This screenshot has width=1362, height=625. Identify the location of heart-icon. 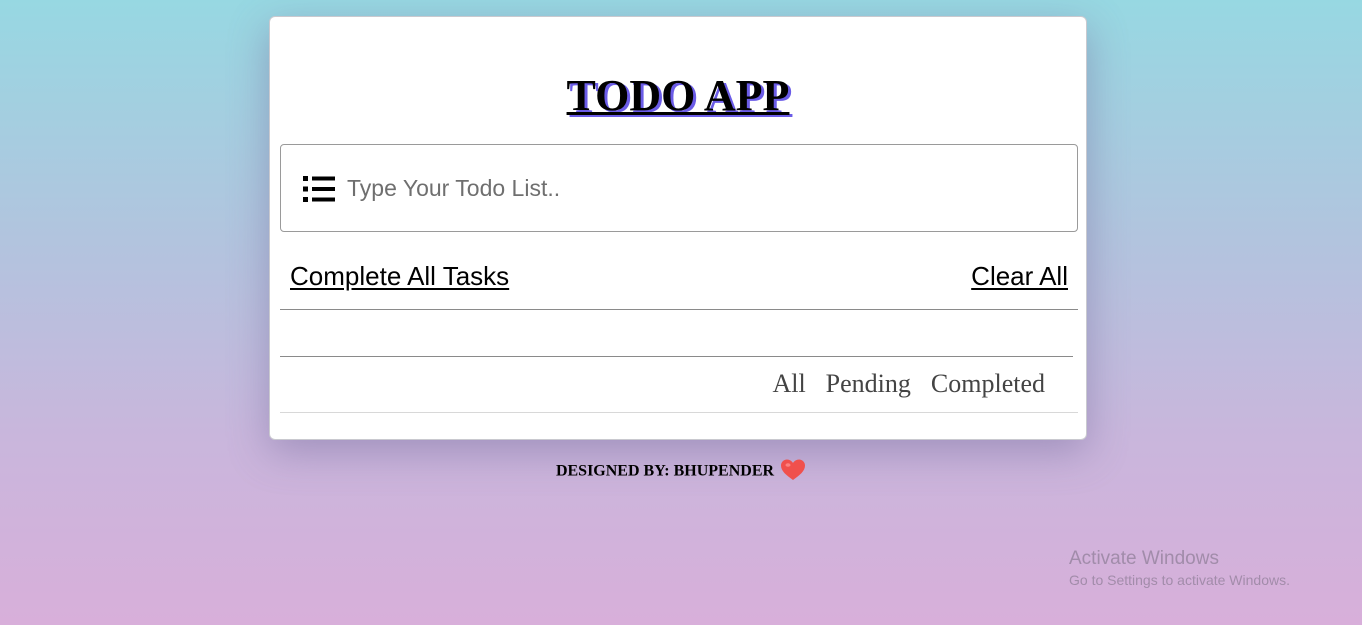
(793, 469).